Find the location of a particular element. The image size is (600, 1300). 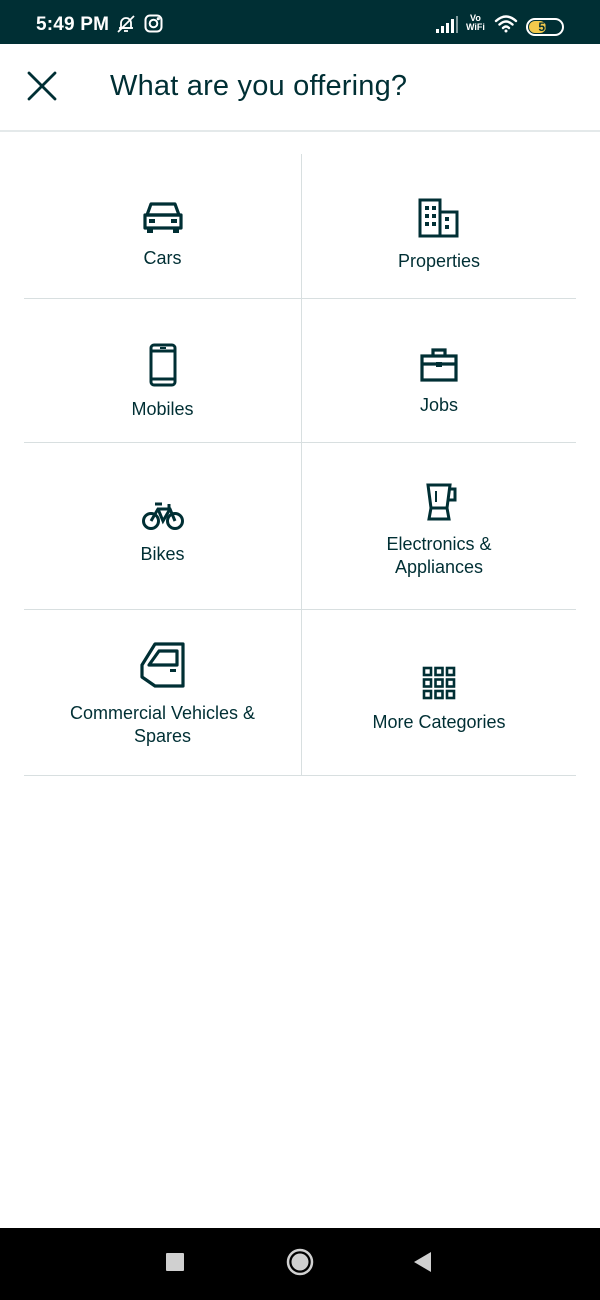

back-triangle-icon is located at coordinates (422, 1264).